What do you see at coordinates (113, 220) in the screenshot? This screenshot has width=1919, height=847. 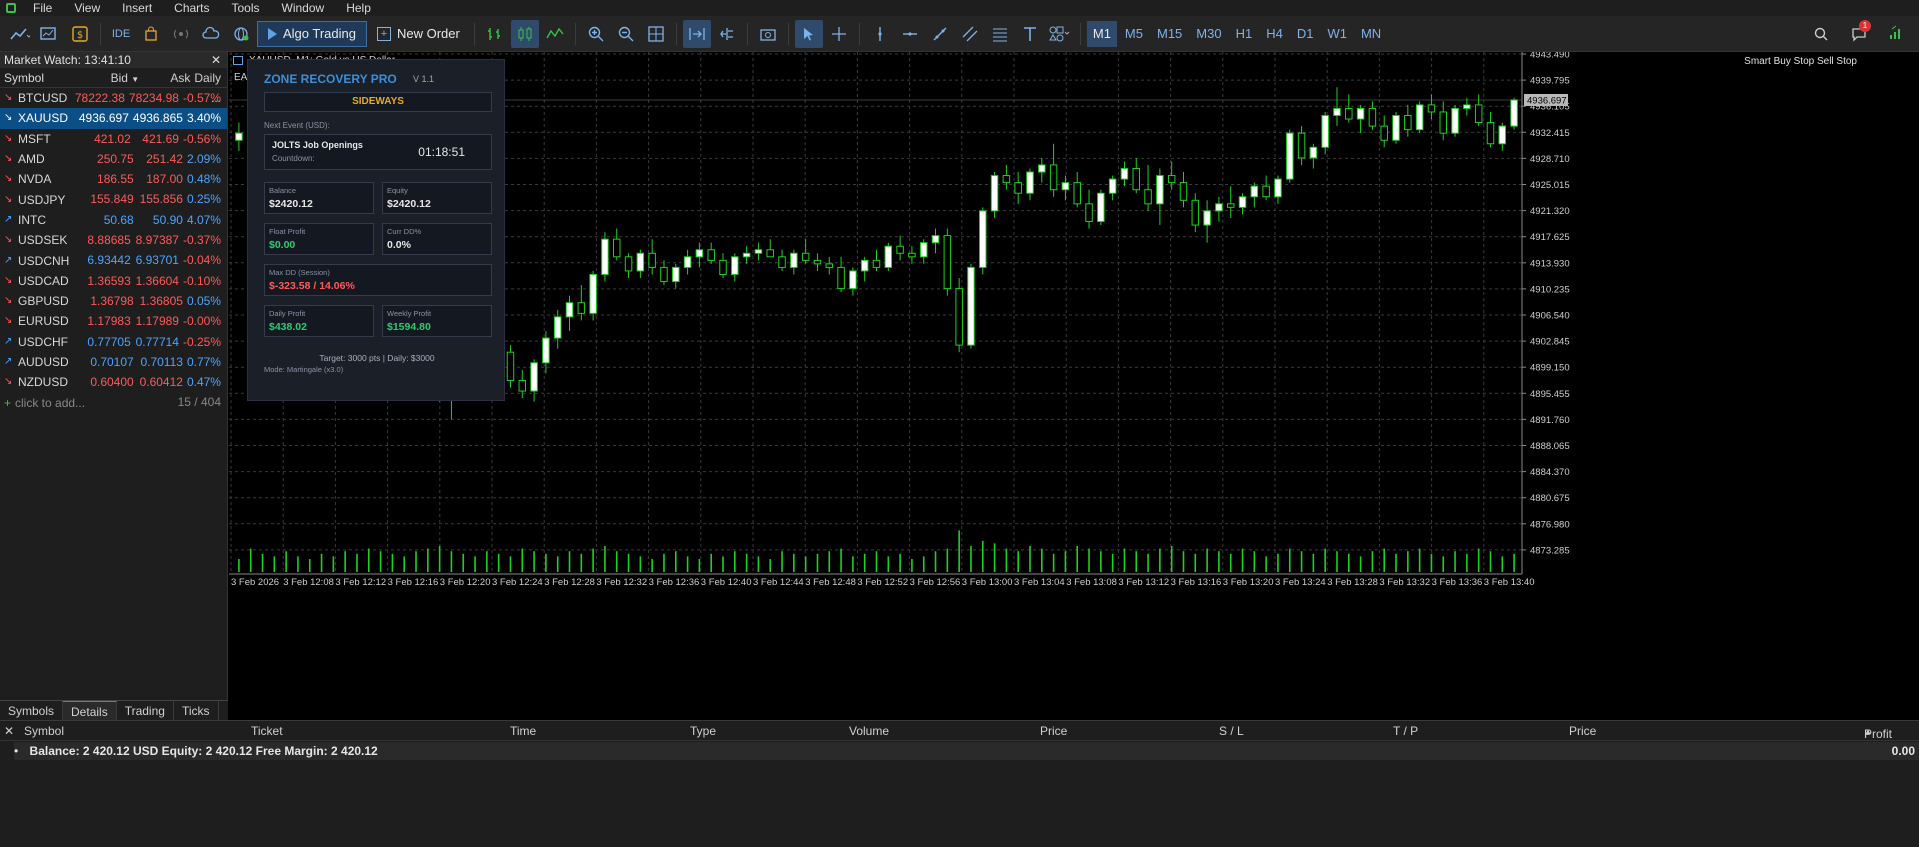 I see `symbol-row-intc: ↗ INTC 50.68 50.90 4.07%` at bounding box center [113, 220].